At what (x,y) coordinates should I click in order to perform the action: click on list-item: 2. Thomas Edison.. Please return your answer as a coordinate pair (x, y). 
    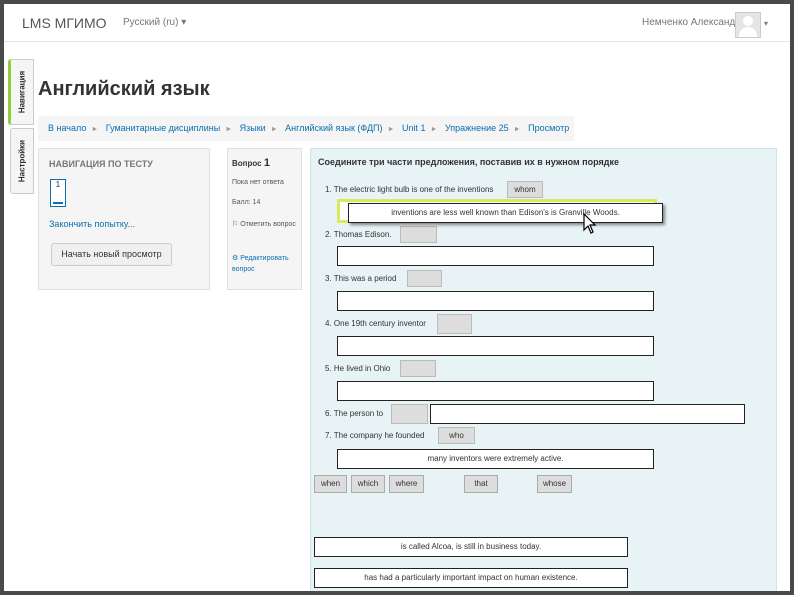
    Looking at the image, I should click on (358, 234).